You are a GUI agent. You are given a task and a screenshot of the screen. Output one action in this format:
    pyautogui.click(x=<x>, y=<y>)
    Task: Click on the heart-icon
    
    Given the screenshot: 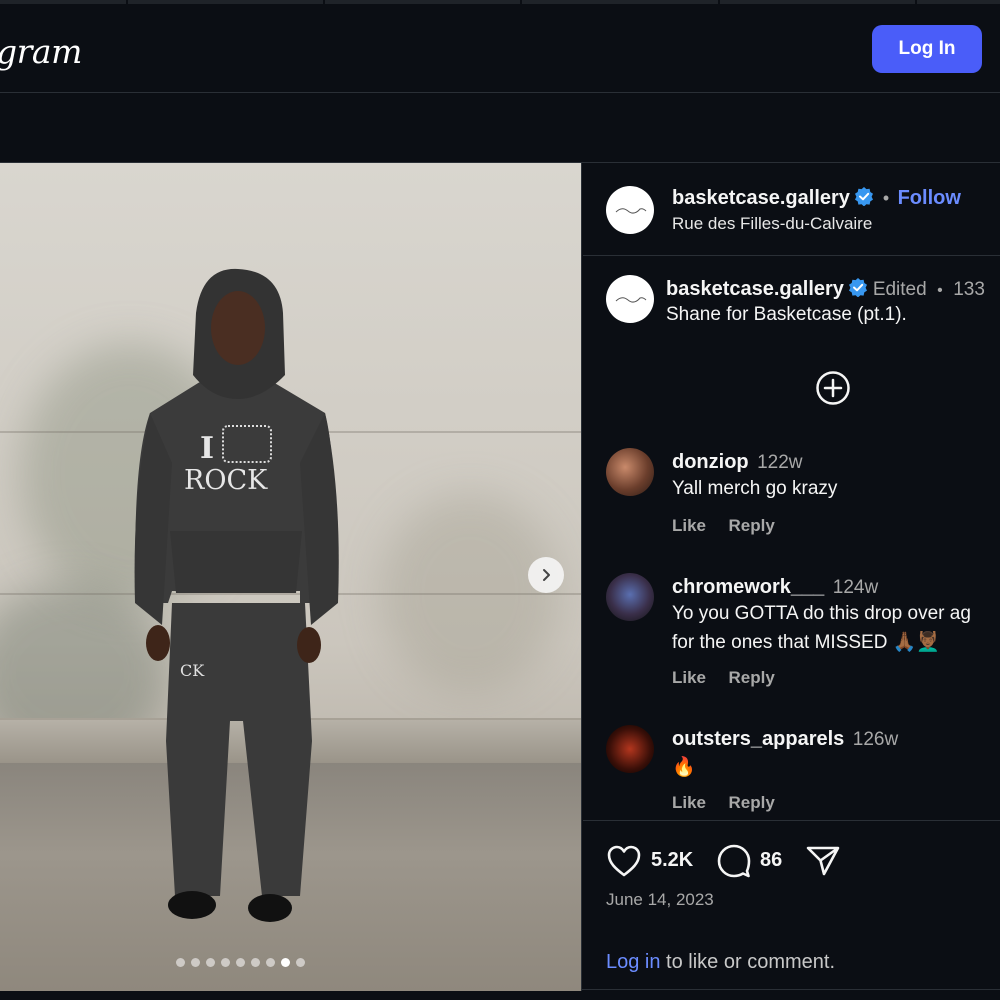 What is the action you would take?
    pyautogui.click(x=624, y=861)
    